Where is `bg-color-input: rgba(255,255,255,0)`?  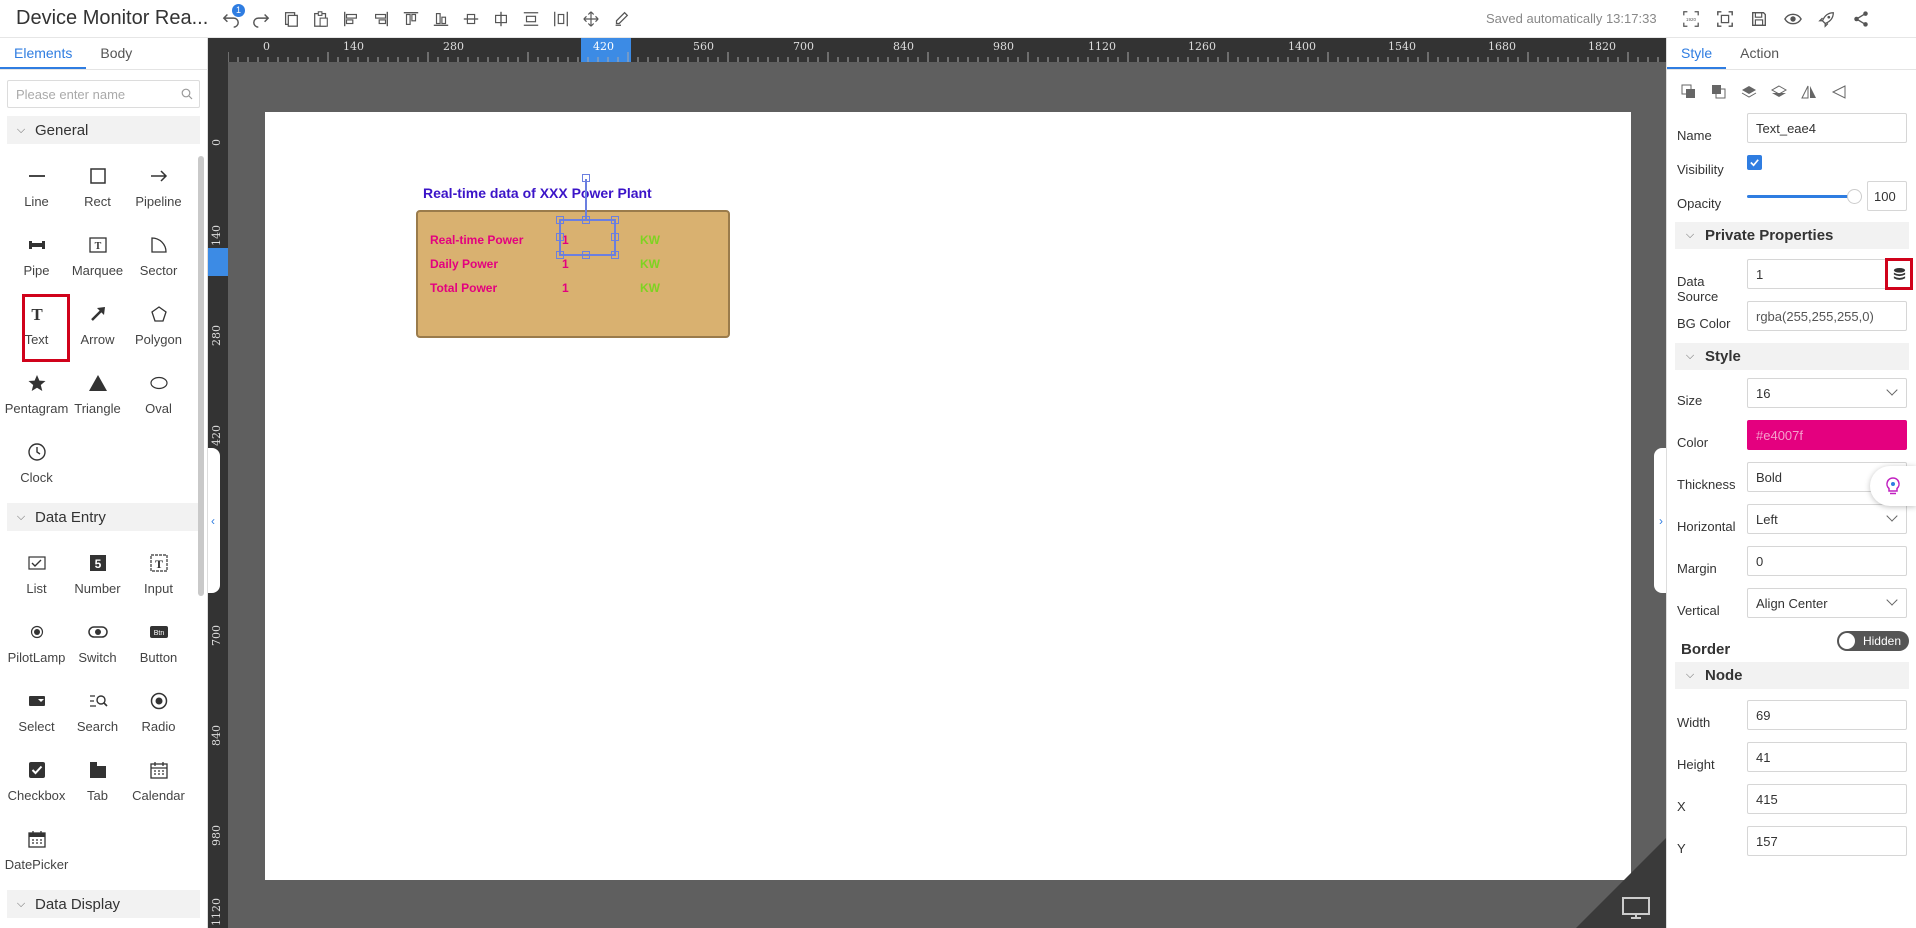 bg-color-input: rgba(255,255,255,0) is located at coordinates (1827, 316).